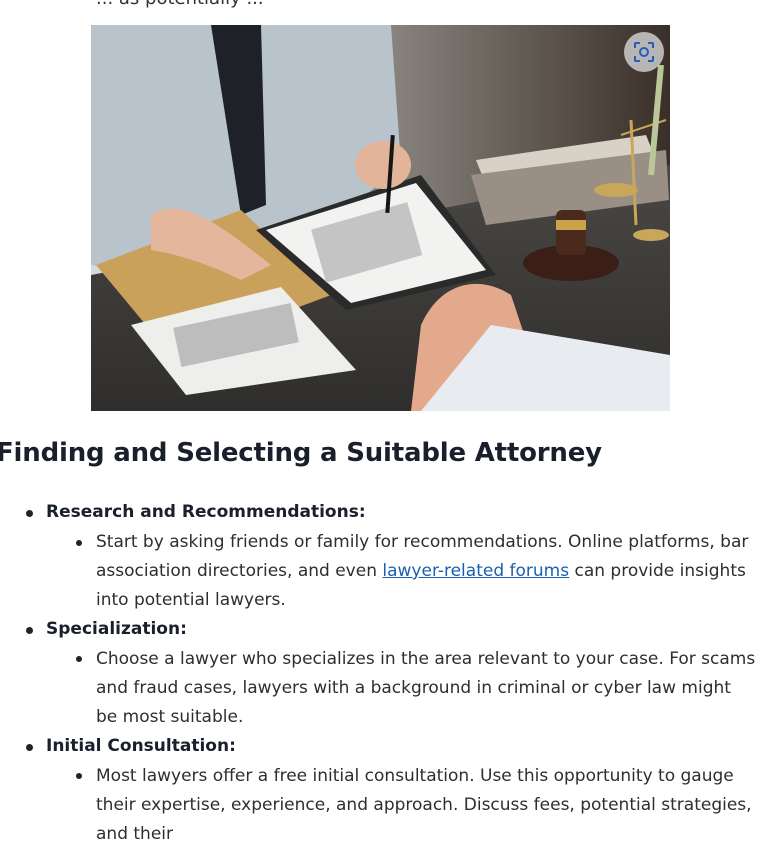 This screenshot has height=849, width=770. I want to click on list-item-label-research: Research and Recommendations:, so click(206, 512).